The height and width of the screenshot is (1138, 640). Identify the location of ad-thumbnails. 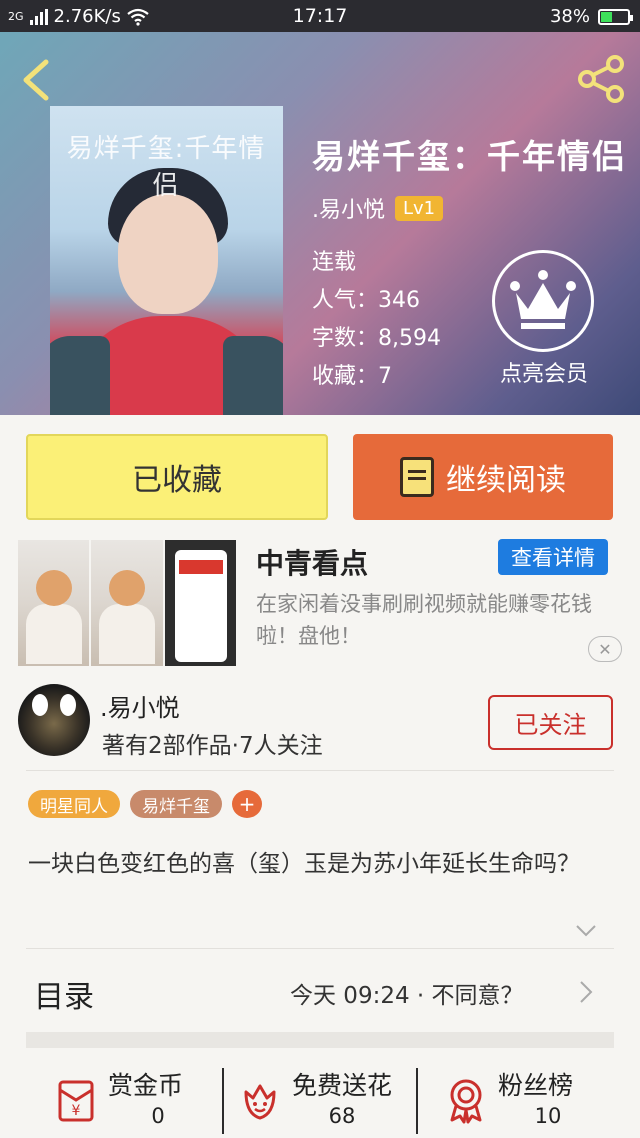
(127, 603).